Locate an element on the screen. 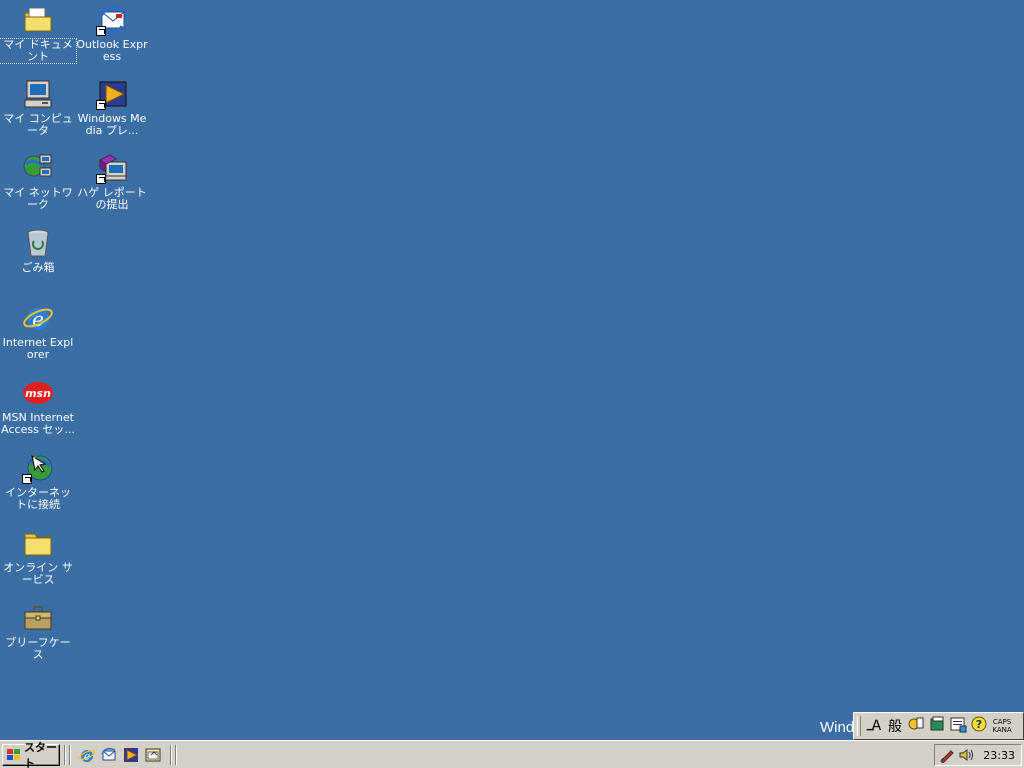 This screenshot has height=768, width=1024. desktop-icon-label: オンライン サービス is located at coordinates (38, 573).